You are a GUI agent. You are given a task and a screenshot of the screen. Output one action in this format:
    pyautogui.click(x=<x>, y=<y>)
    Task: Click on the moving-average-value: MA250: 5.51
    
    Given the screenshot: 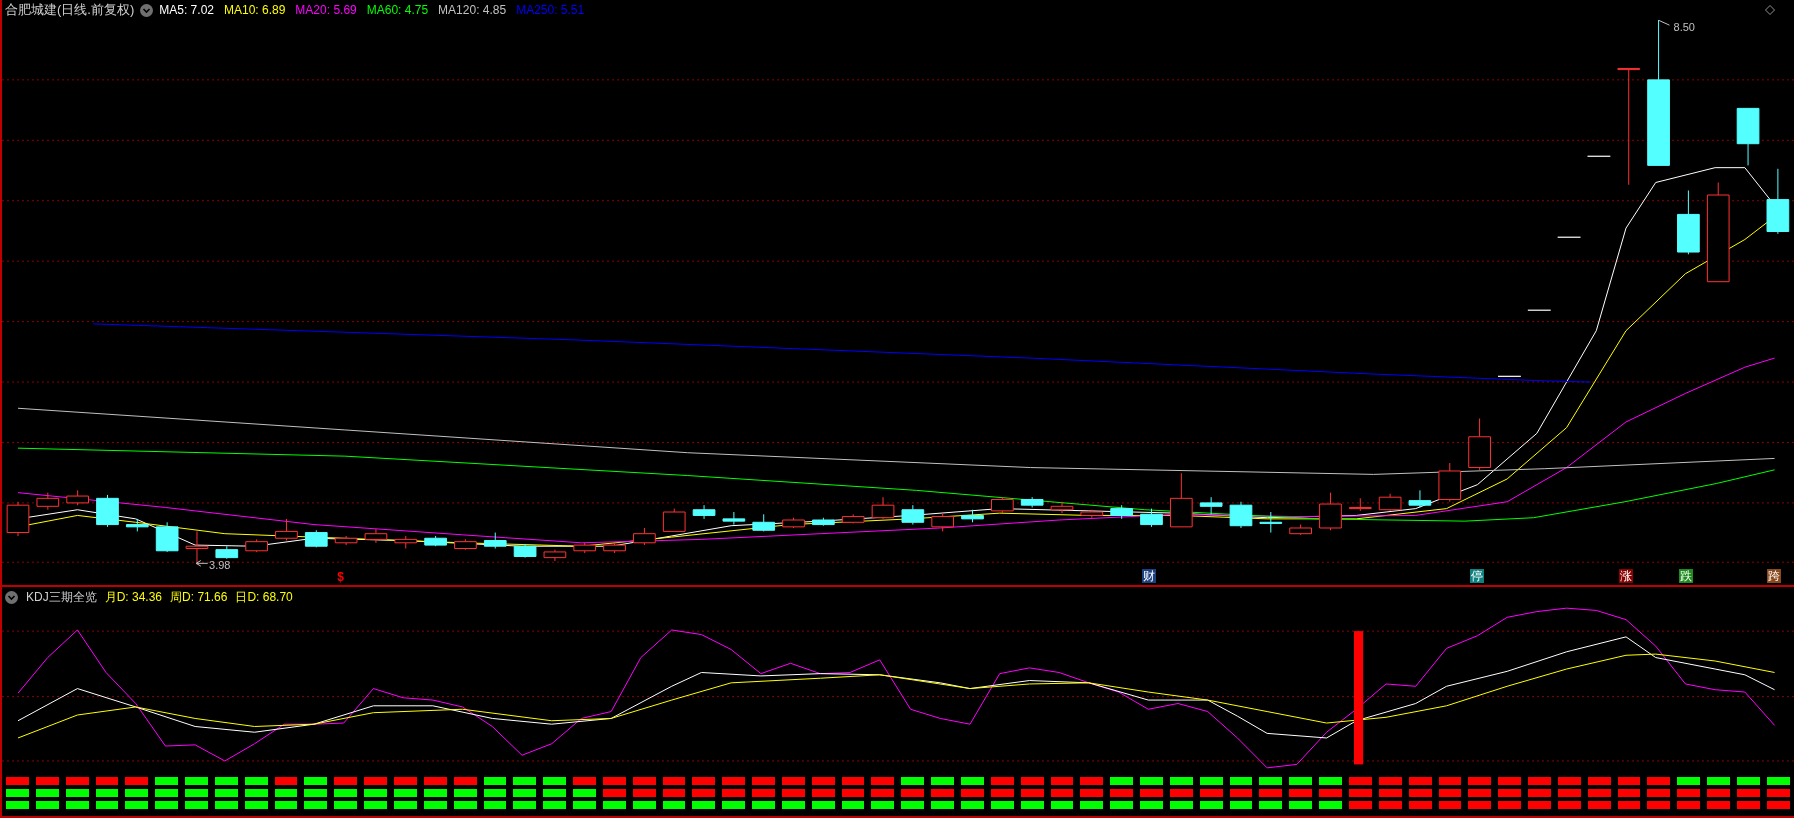 What is the action you would take?
    pyautogui.click(x=550, y=10)
    